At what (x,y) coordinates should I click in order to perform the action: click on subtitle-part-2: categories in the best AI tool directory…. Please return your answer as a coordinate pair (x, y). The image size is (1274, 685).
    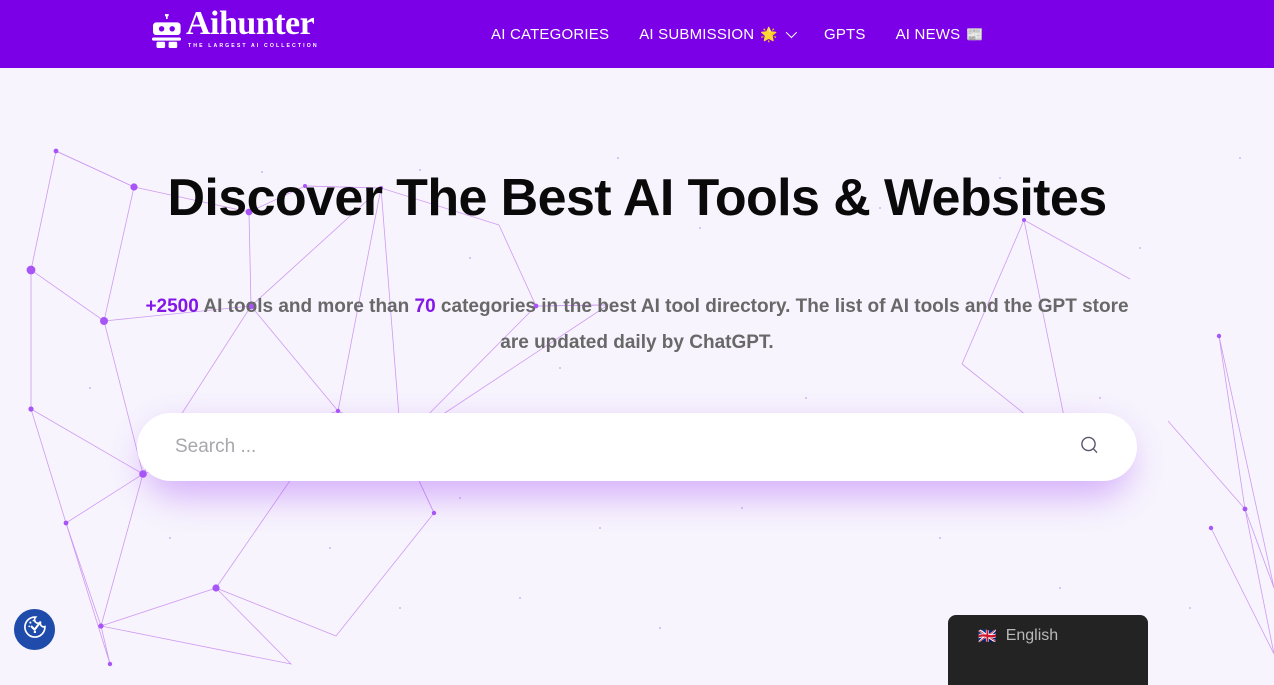
    Looking at the image, I should click on (782, 325).